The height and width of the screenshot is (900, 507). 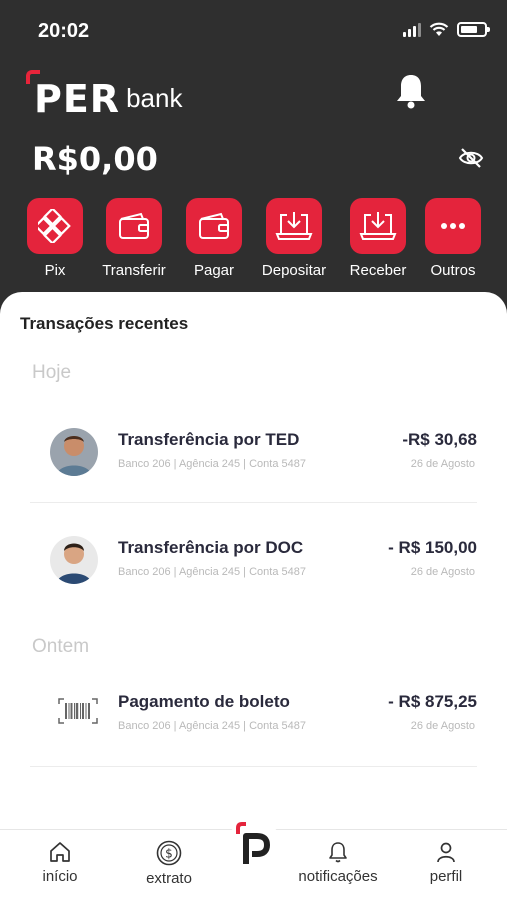 I want to click on nav-notificacoes: notificações, so click(x=338, y=862).